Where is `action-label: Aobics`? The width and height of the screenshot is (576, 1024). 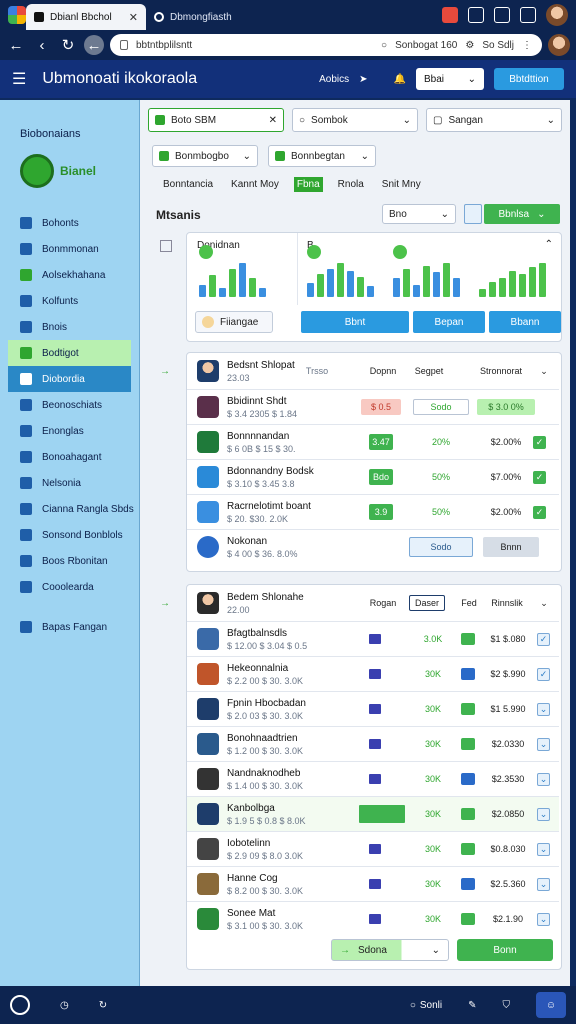 action-label: Aobics is located at coordinates (334, 79).